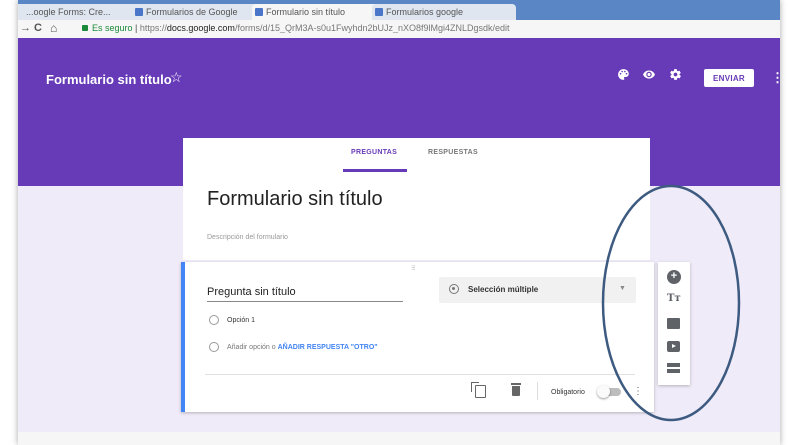 The height and width of the screenshot is (445, 788). Describe the element at coordinates (416, 155) in the screenshot. I see `form-tabs-card: PREGUNTAS RESPUESTAS` at that location.